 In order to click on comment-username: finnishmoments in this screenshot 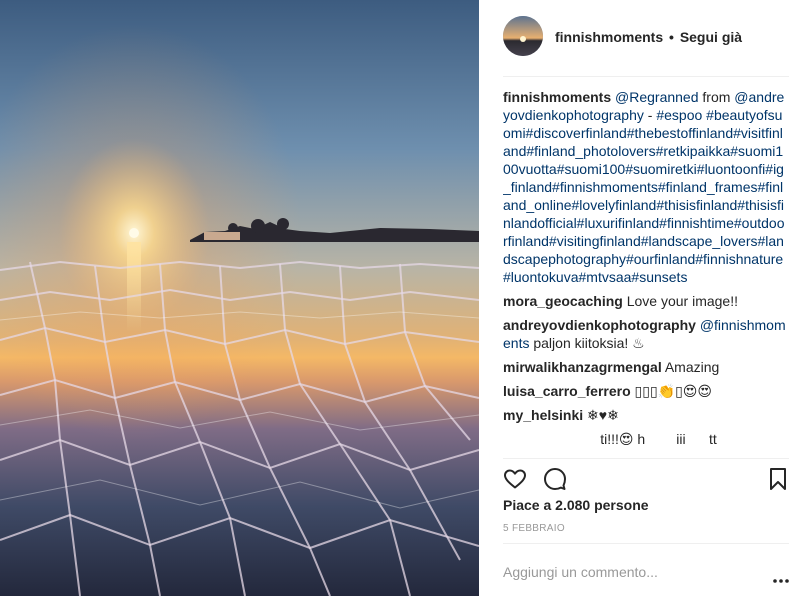, I will do `click(557, 97)`.